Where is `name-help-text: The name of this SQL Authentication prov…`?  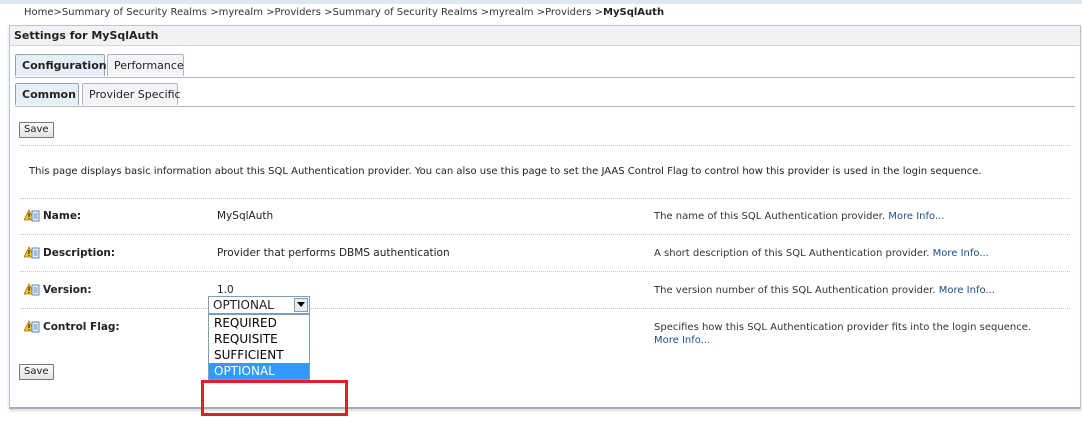 name-help-text: The name of this SQL Authentication prov… is located at coordinates (770, 216).